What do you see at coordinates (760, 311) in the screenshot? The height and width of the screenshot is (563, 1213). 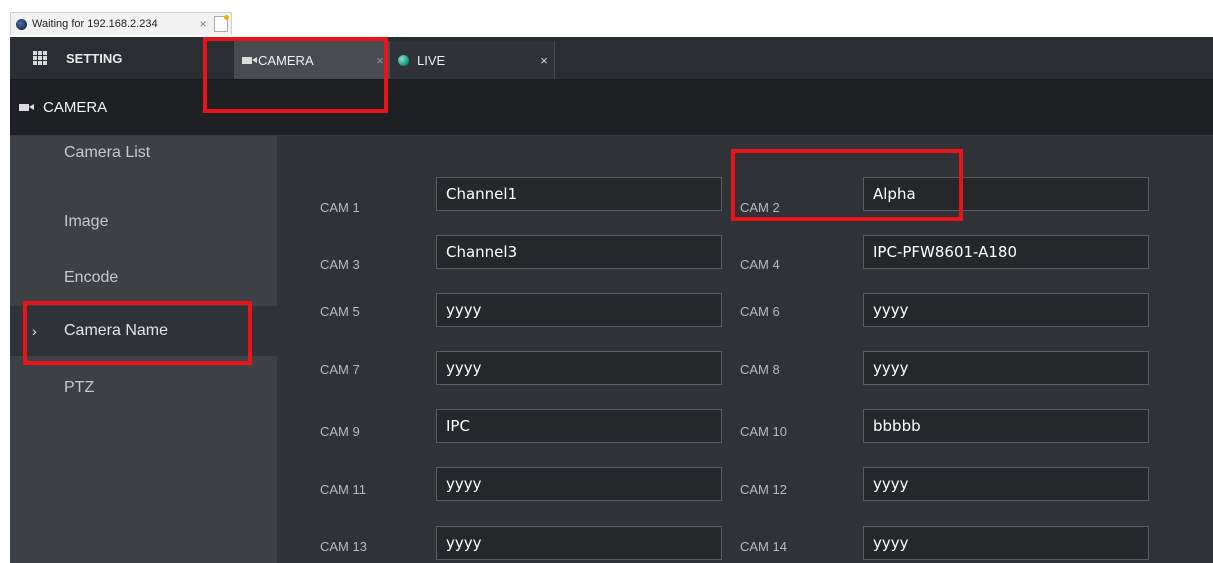 I see `cam-label: CAM 6` at bounding box center [760, 311].